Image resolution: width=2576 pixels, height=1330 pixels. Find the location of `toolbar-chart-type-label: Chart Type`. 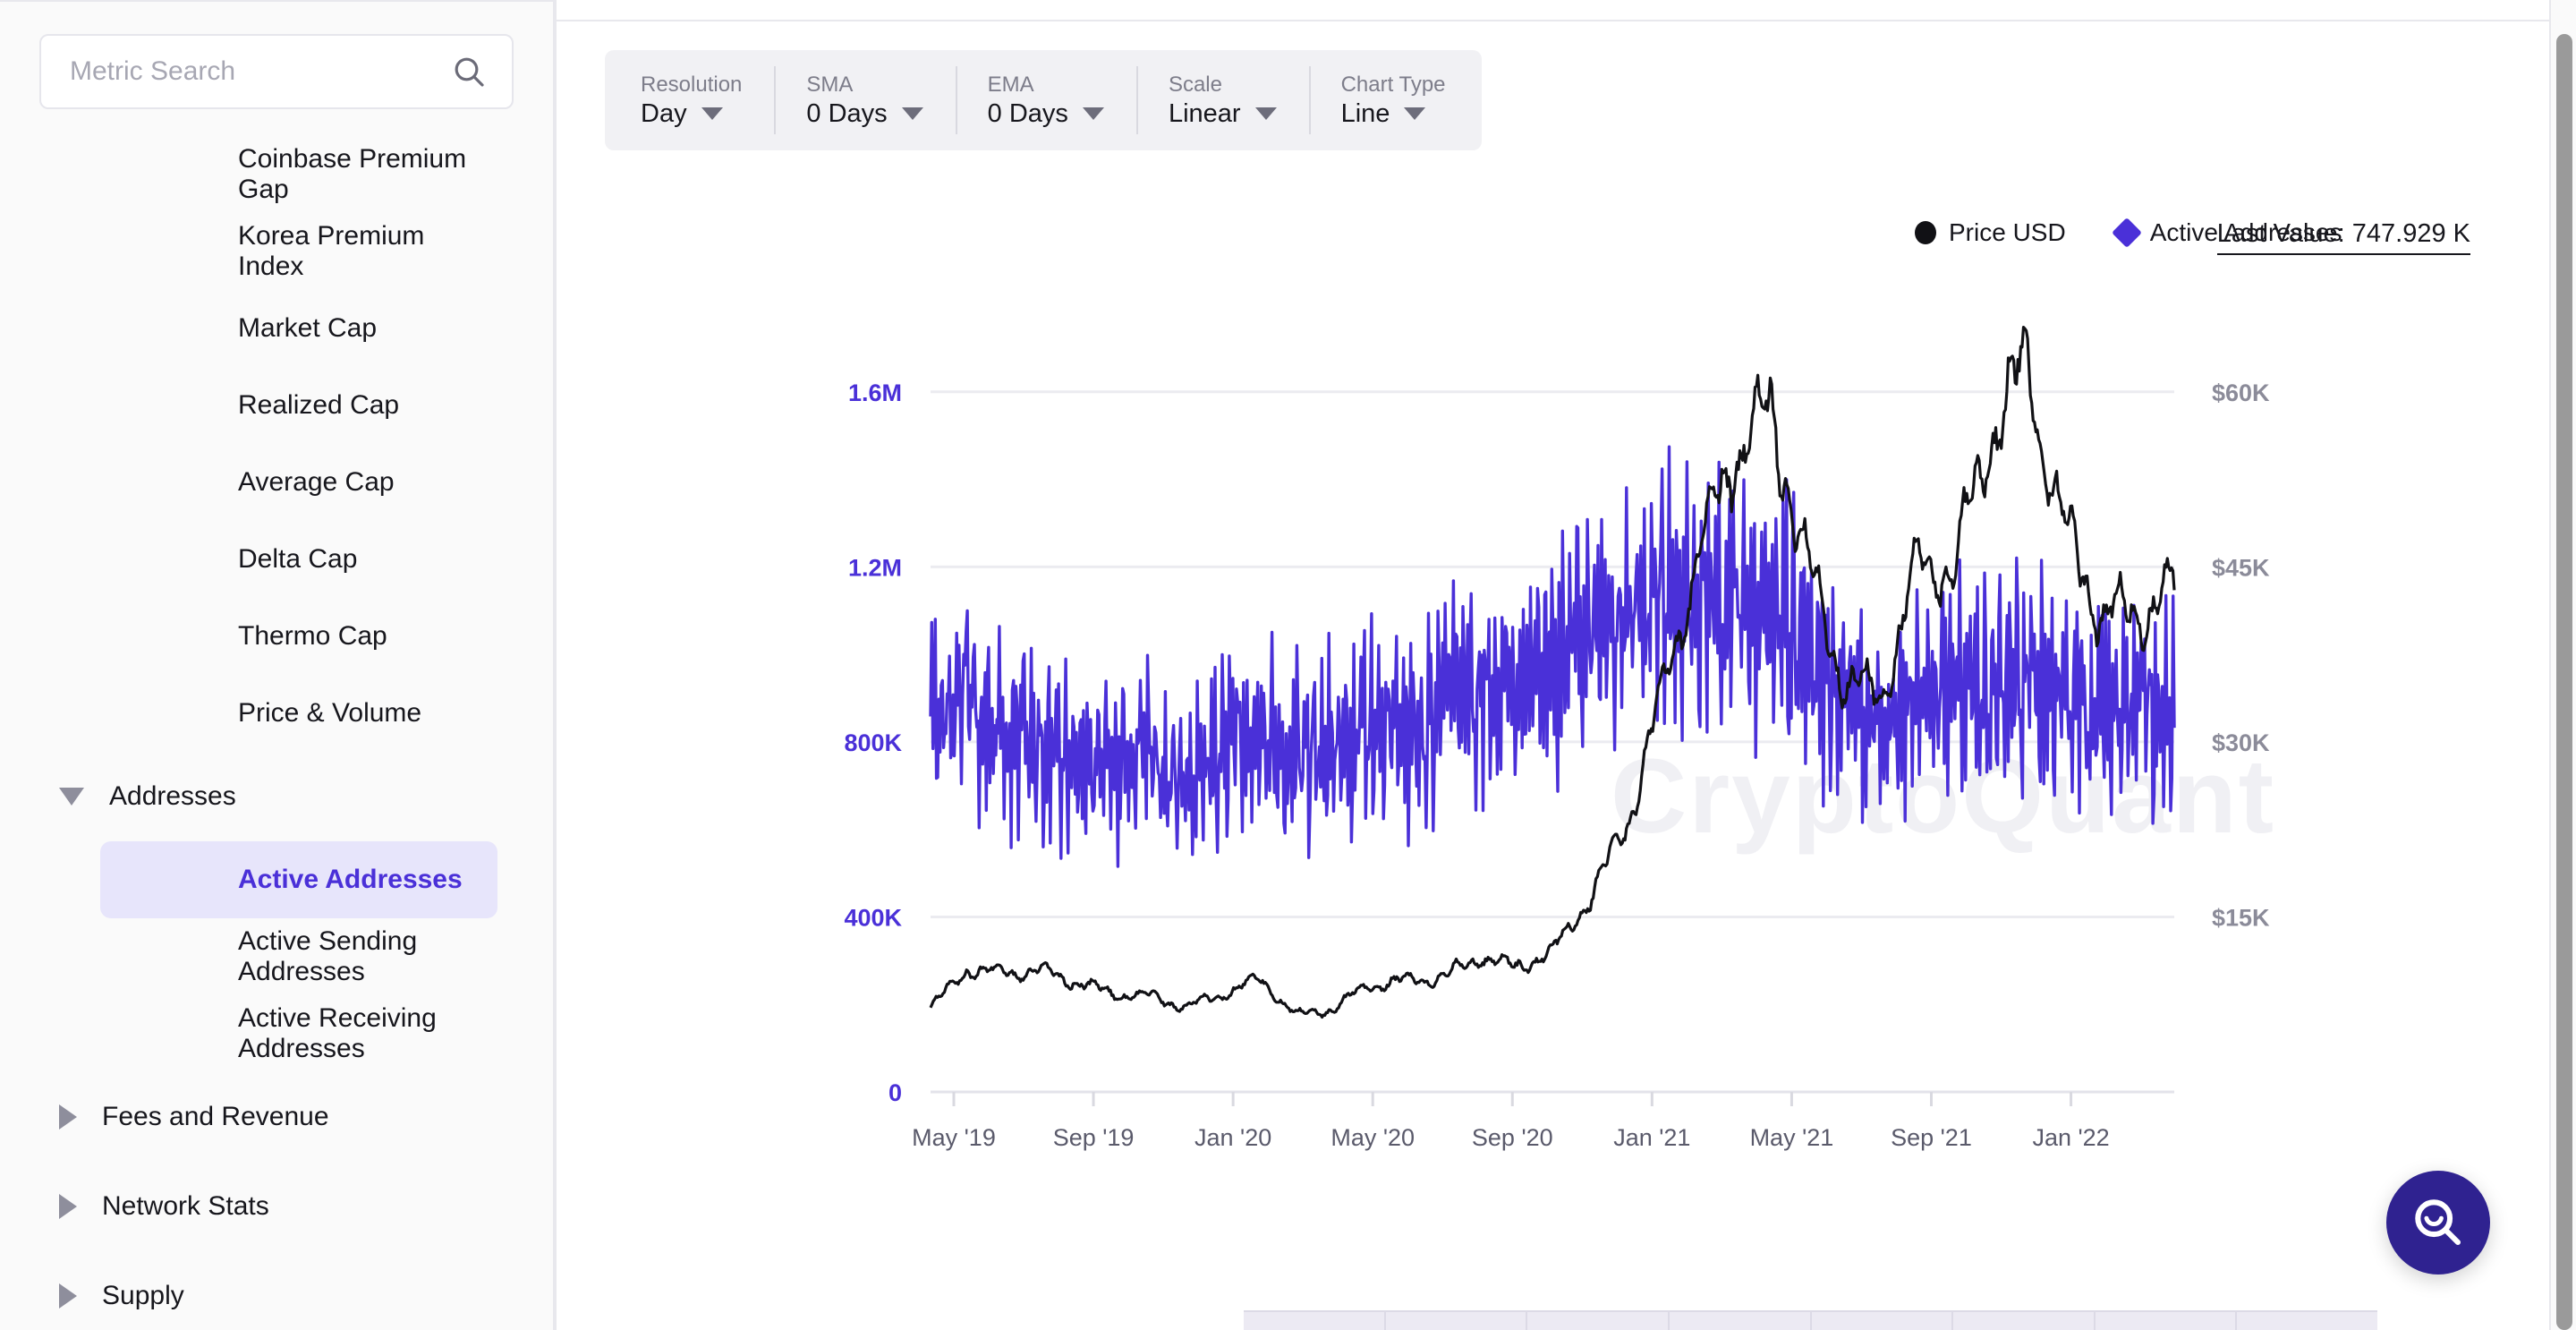

toolbar-chart-type-label: Chart Type is located at coordinates (1393, 84).